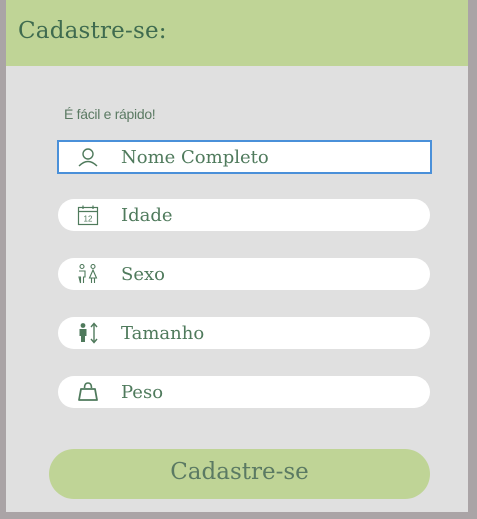  What do you see at coordinates (244, 333) in the screenshot?
I see `height-input: Tamanho` at bounding box center [244, 333].